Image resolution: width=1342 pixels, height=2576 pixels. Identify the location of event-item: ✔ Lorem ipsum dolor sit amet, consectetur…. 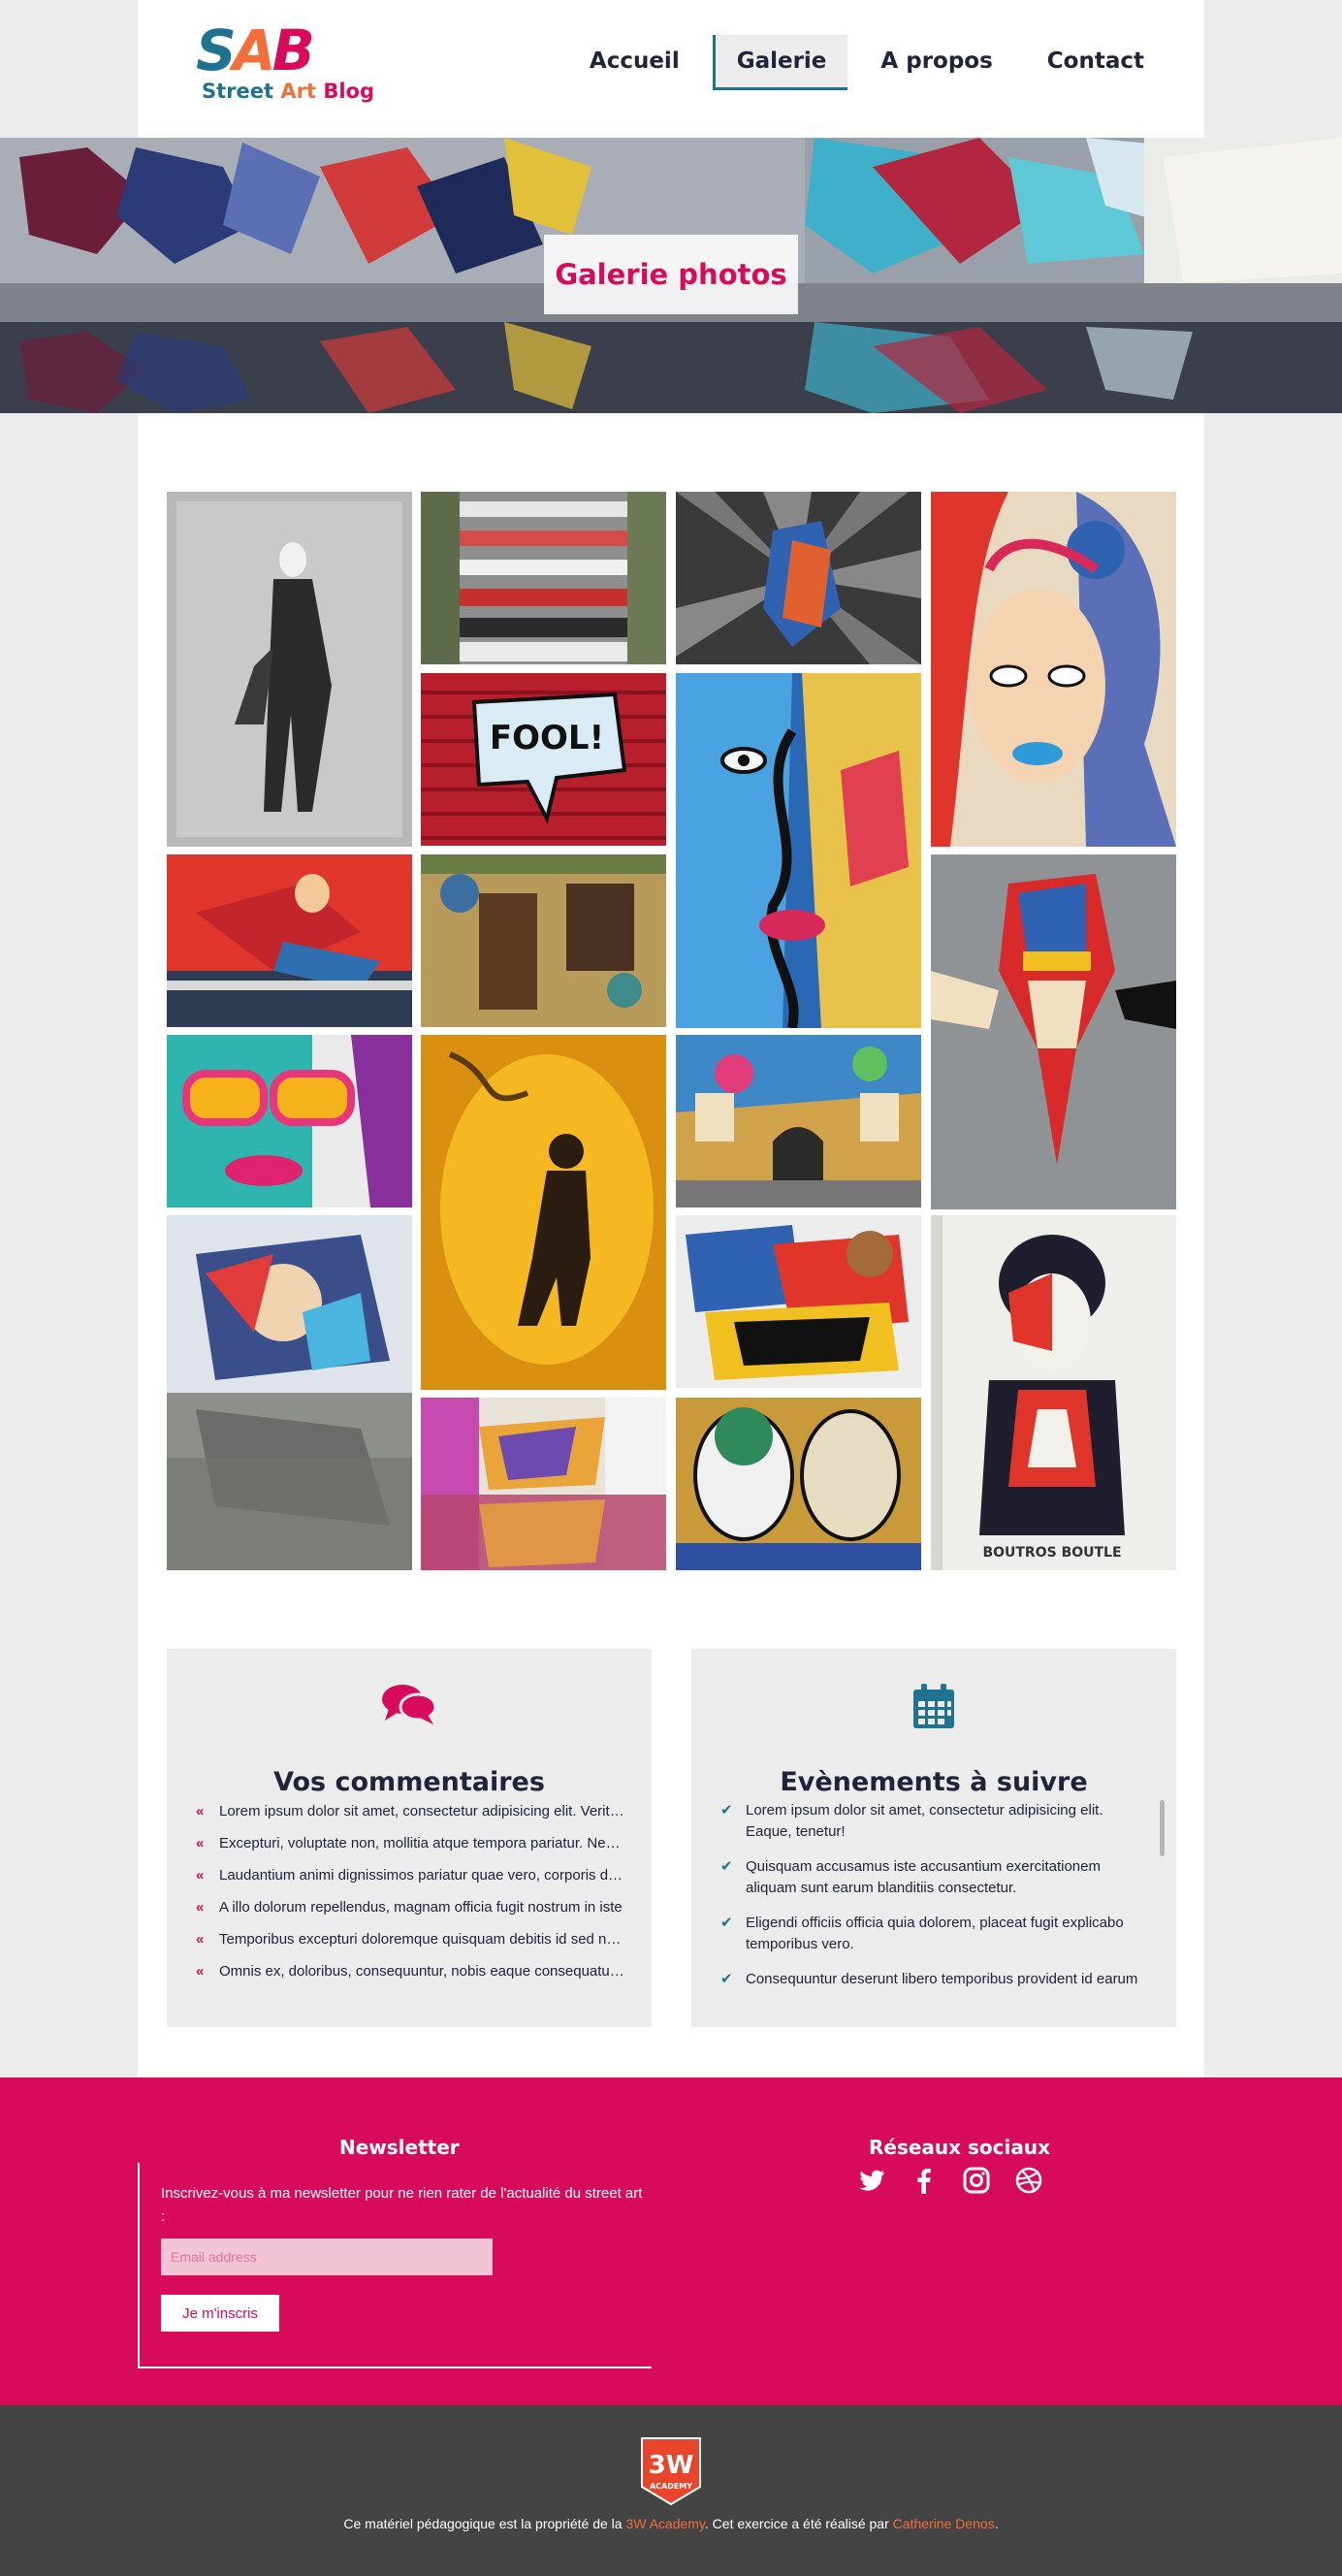
(935, 1821).